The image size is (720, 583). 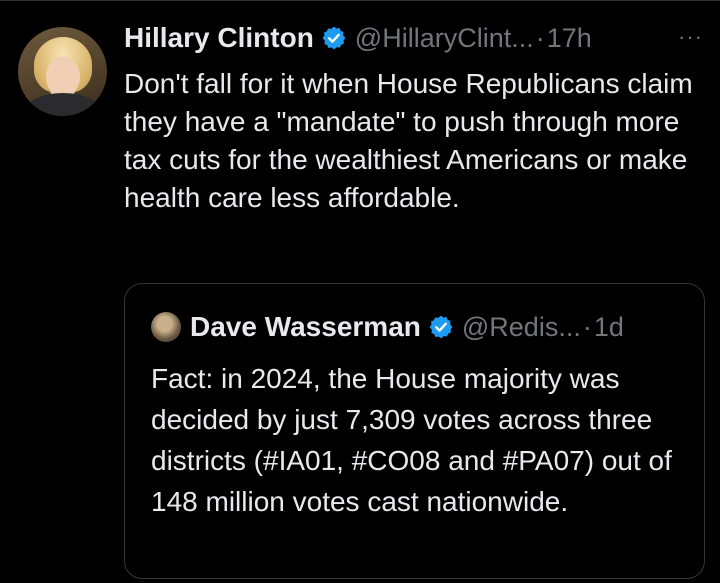 What do you see at coordinates (608, 326) in the screenshot?
I see `quoted-timestamp: 1d` at bounding box center [608, 326].